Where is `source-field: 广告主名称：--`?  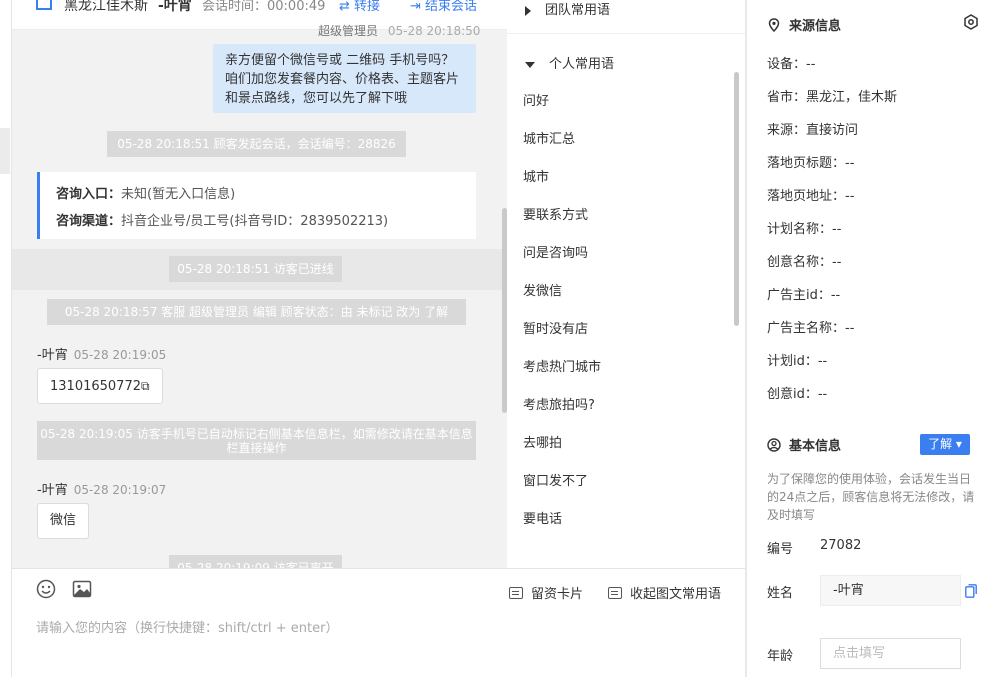 source-field: 广告主名称：-- is located at coordinates (811, 328).